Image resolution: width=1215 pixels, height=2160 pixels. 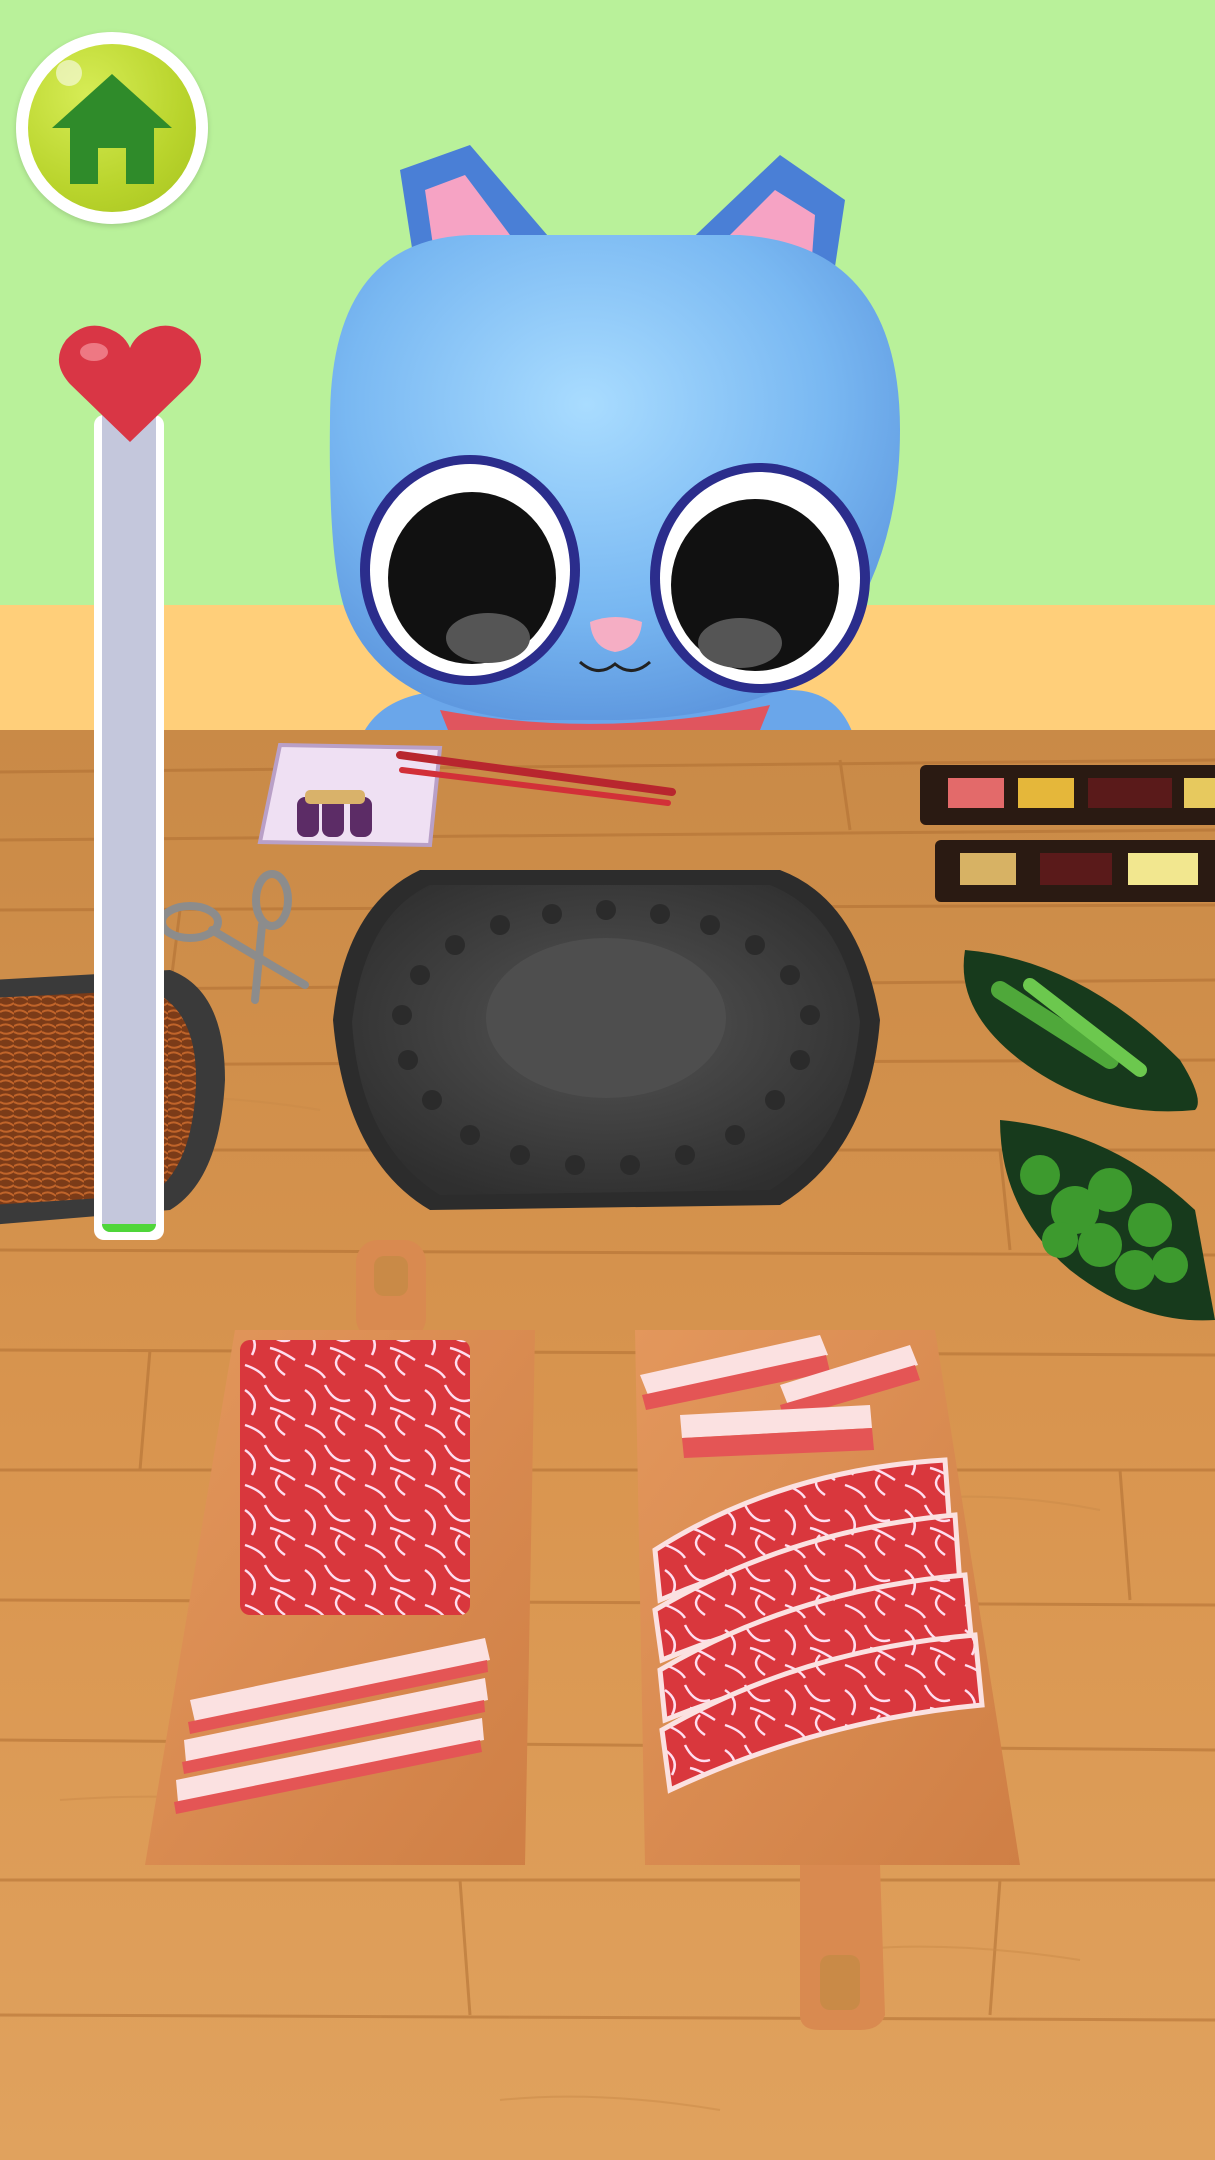 I want to click on sauce-tray-bottom, so click(x=1075, y=871).